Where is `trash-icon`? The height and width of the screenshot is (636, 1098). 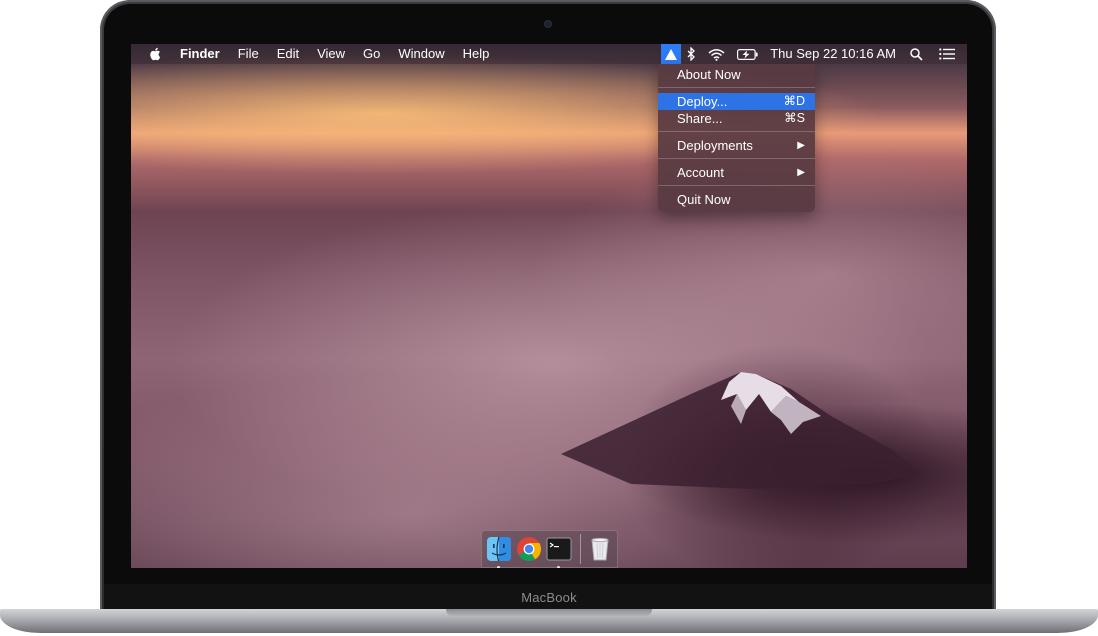
trash-icon is located at coordinates (600, 549).